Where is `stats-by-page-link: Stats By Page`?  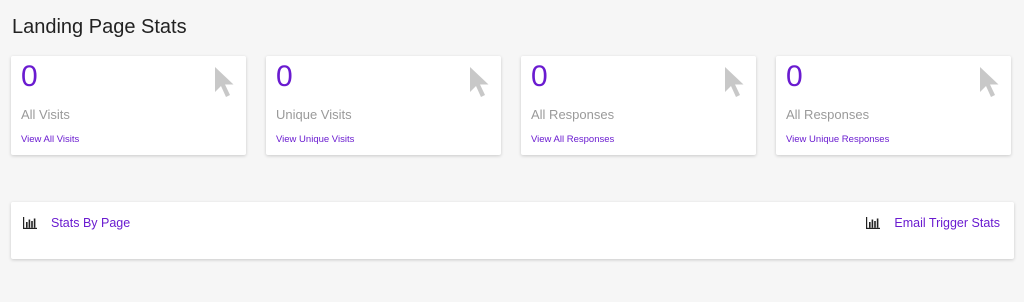 stats-by-page-link: Stats By Page is located at coordinates (76, 223).